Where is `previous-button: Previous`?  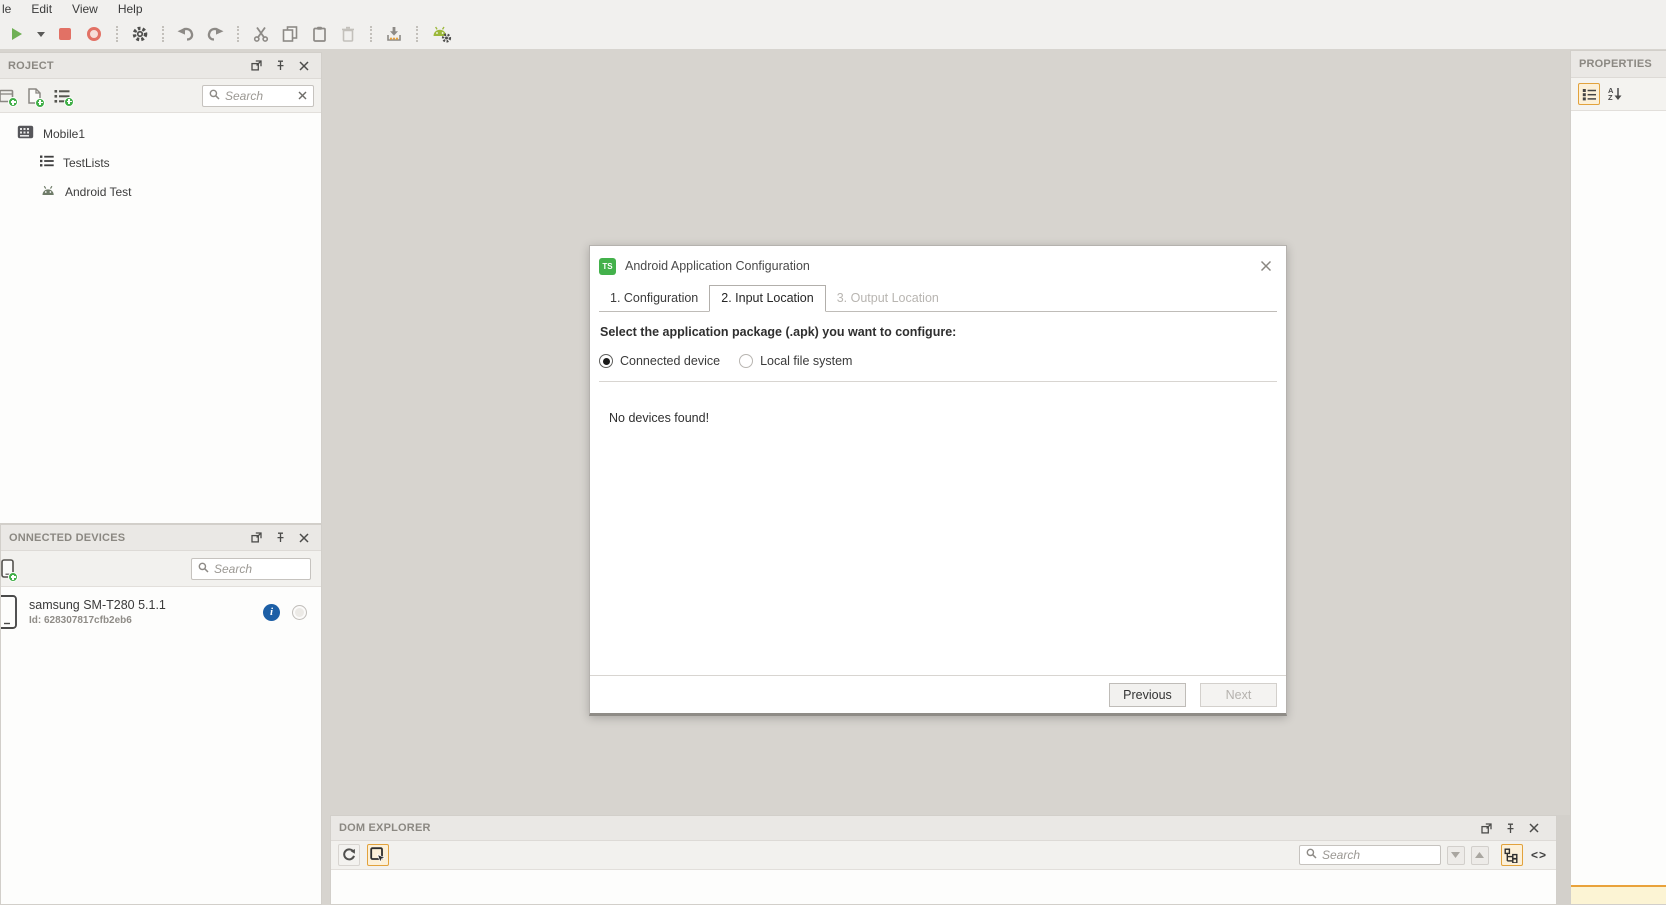
previous-button: Previous is located at coordinates (1147, 694).